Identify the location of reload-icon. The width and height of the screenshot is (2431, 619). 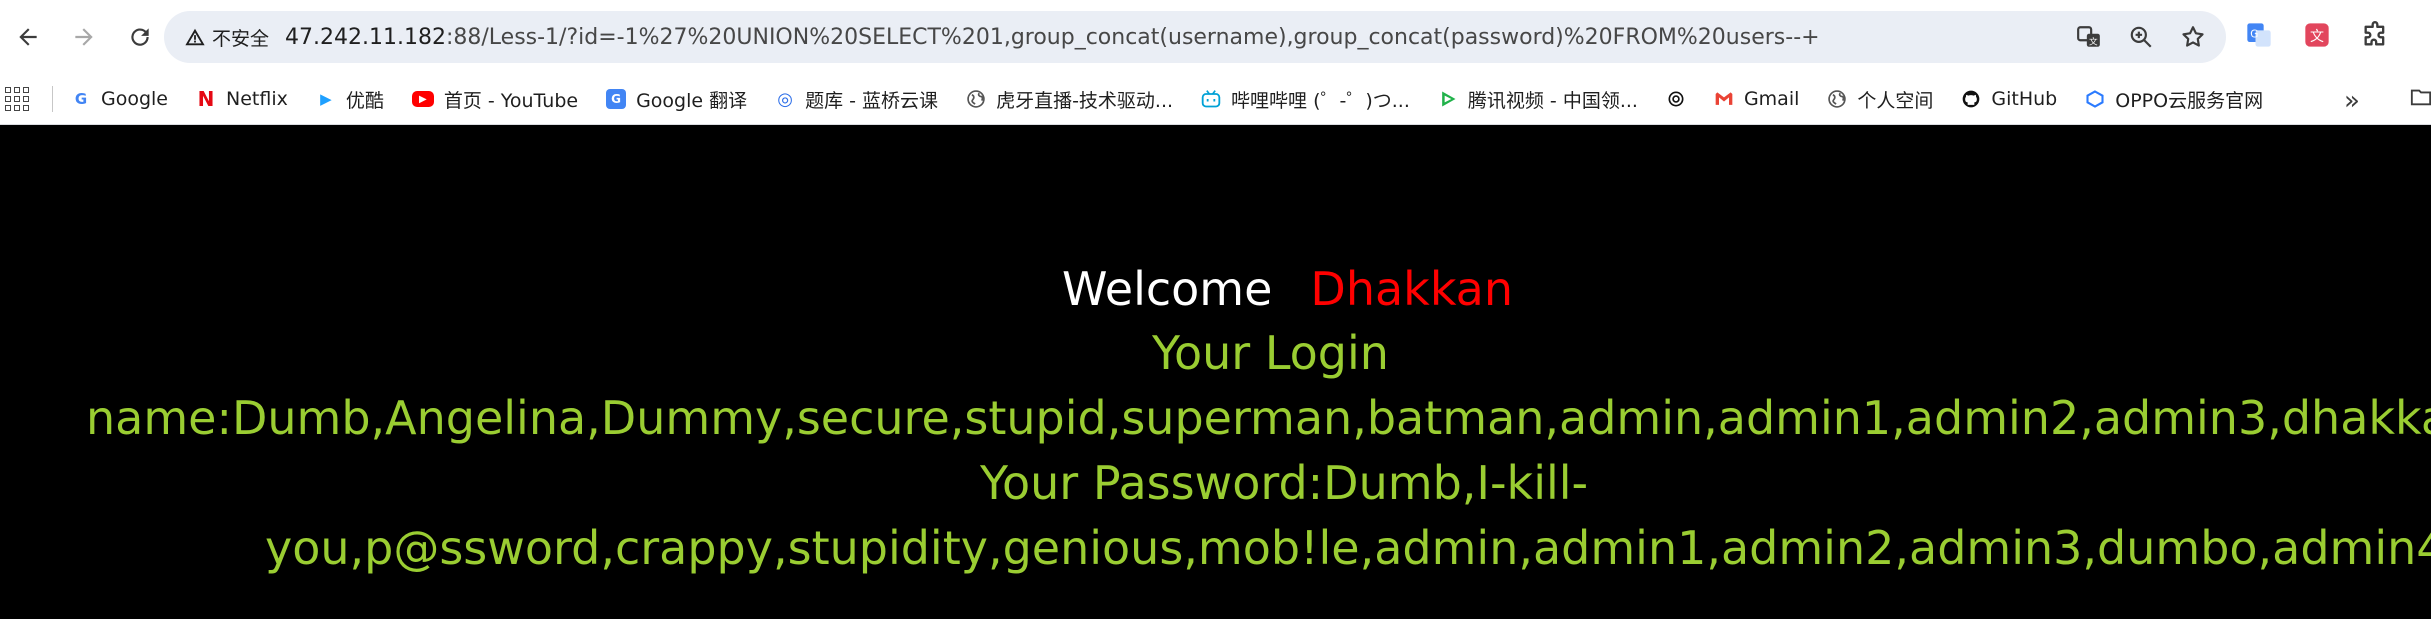
(140, 37).